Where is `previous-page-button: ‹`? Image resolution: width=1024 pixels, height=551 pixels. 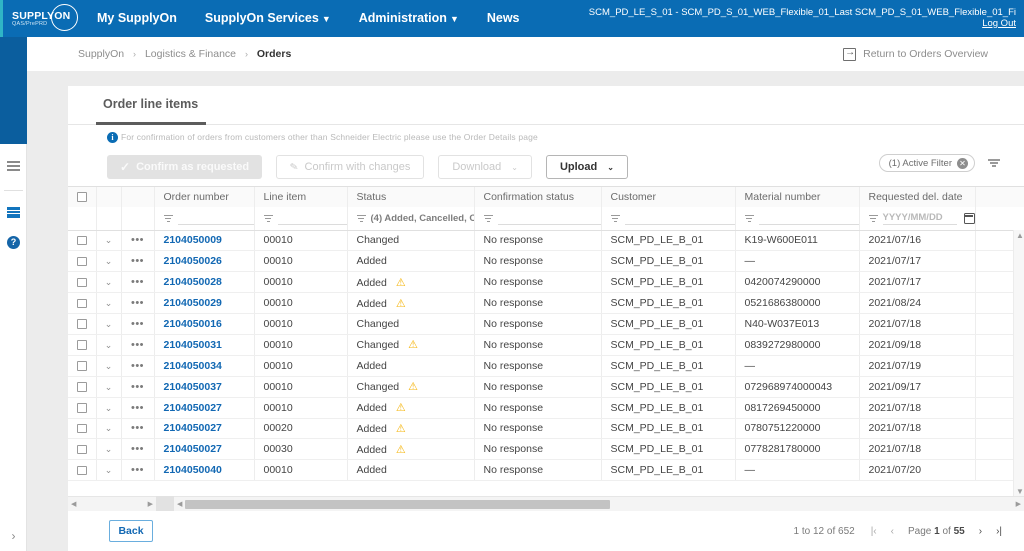
previous-page-button: ‹ is located at coordinates (892, 531).